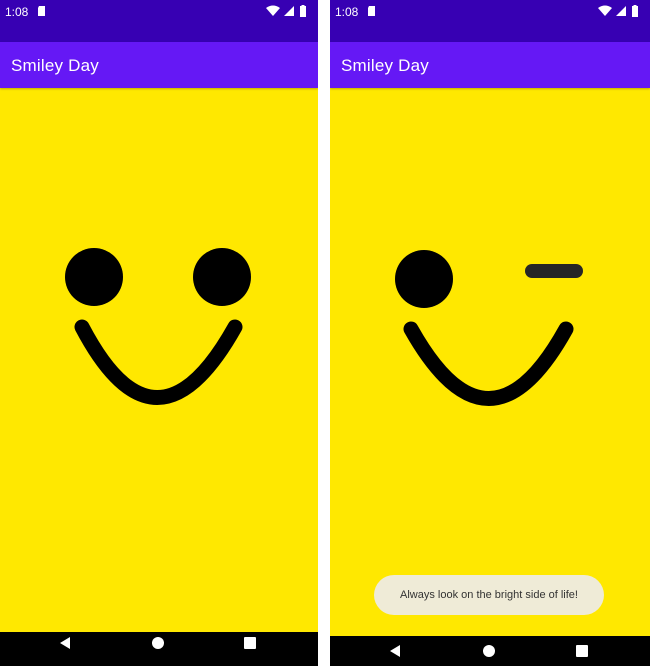 Image resolution: width=650 pixels, height=666 pixels. What do you see at coordinates (489, 595) in the screenshot?
I see `toast-message: Always look on the bright side of life!` at bounding box center [489, 595].